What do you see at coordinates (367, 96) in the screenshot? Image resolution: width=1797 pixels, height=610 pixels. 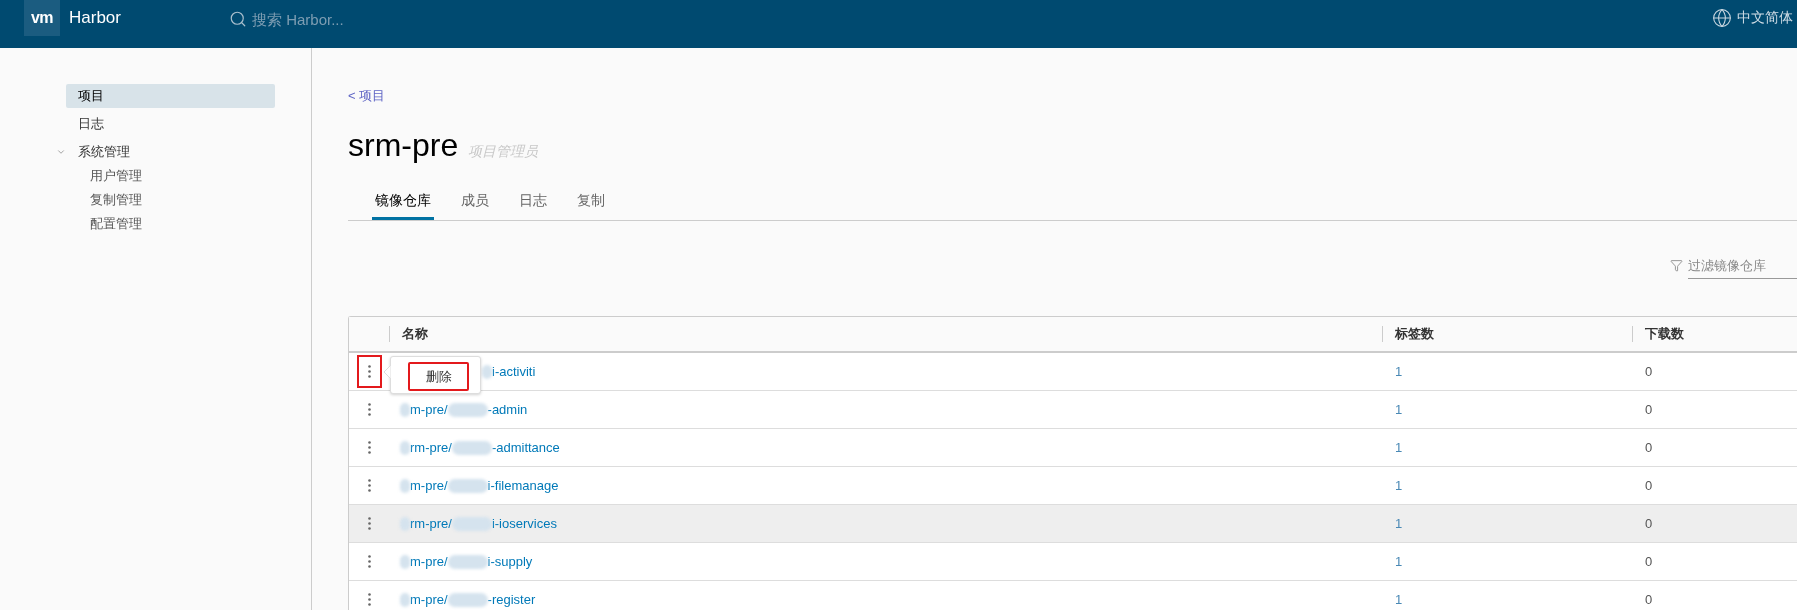 I see `breadcrumb-link: < 项目` at bounding box center [367, 96].